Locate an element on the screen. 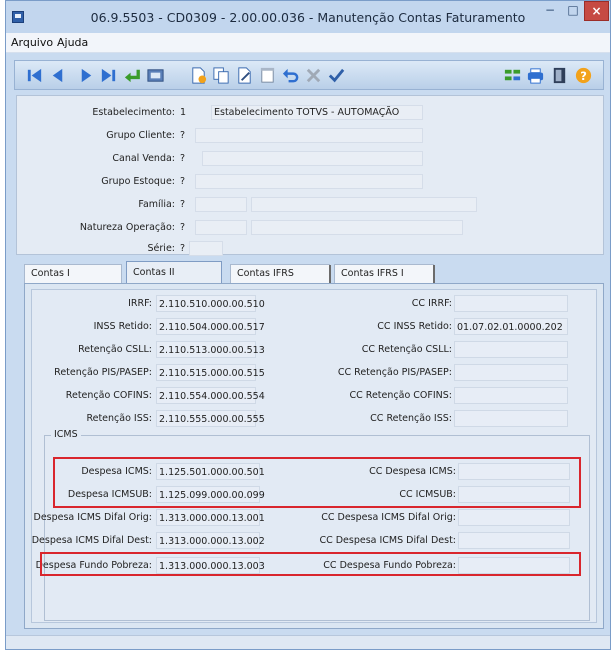 The image size is (616, 662). new-record-icon is located at coordinates (198, 75).